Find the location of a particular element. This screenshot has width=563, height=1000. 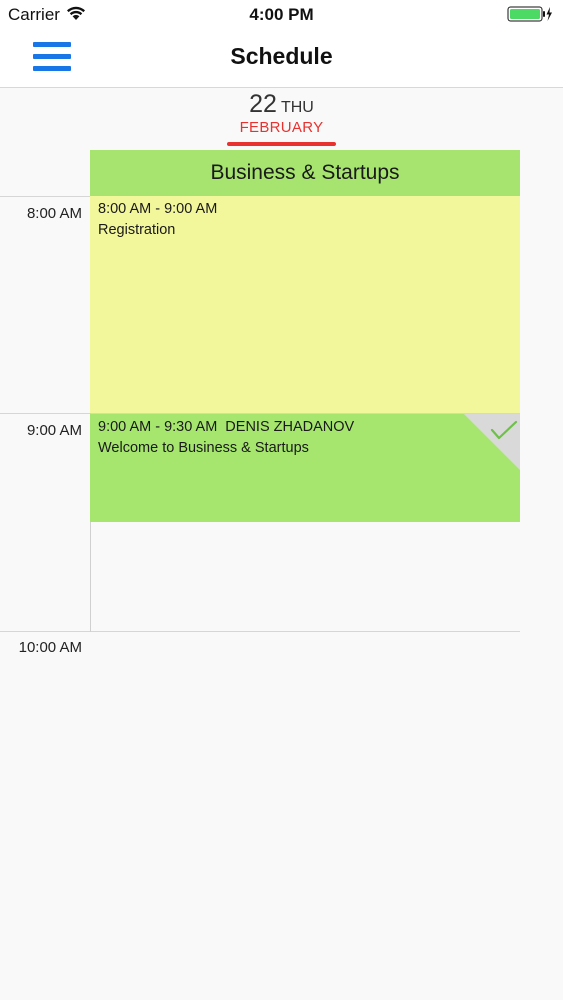

time-label-8am: 8:00 AM is located at coordinates (54, 213).